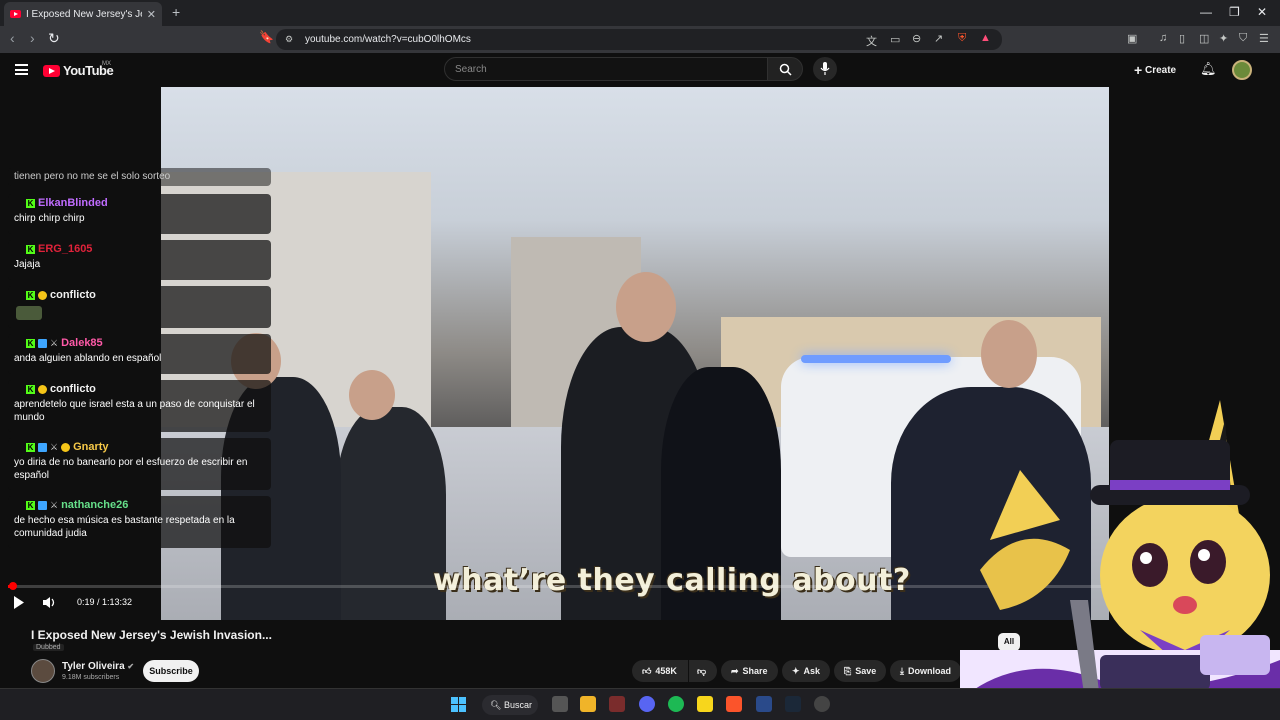  Describe the element at coordinates (289, 39) in the screenshot. I see `site-info-icon: ⚙` at that location.